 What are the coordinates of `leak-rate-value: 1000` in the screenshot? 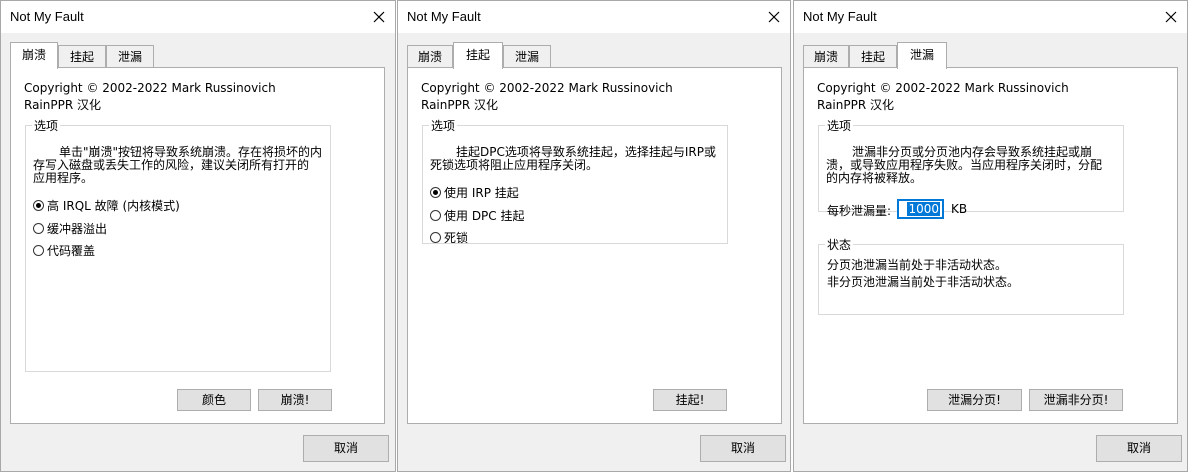 It's located at (923, 209).